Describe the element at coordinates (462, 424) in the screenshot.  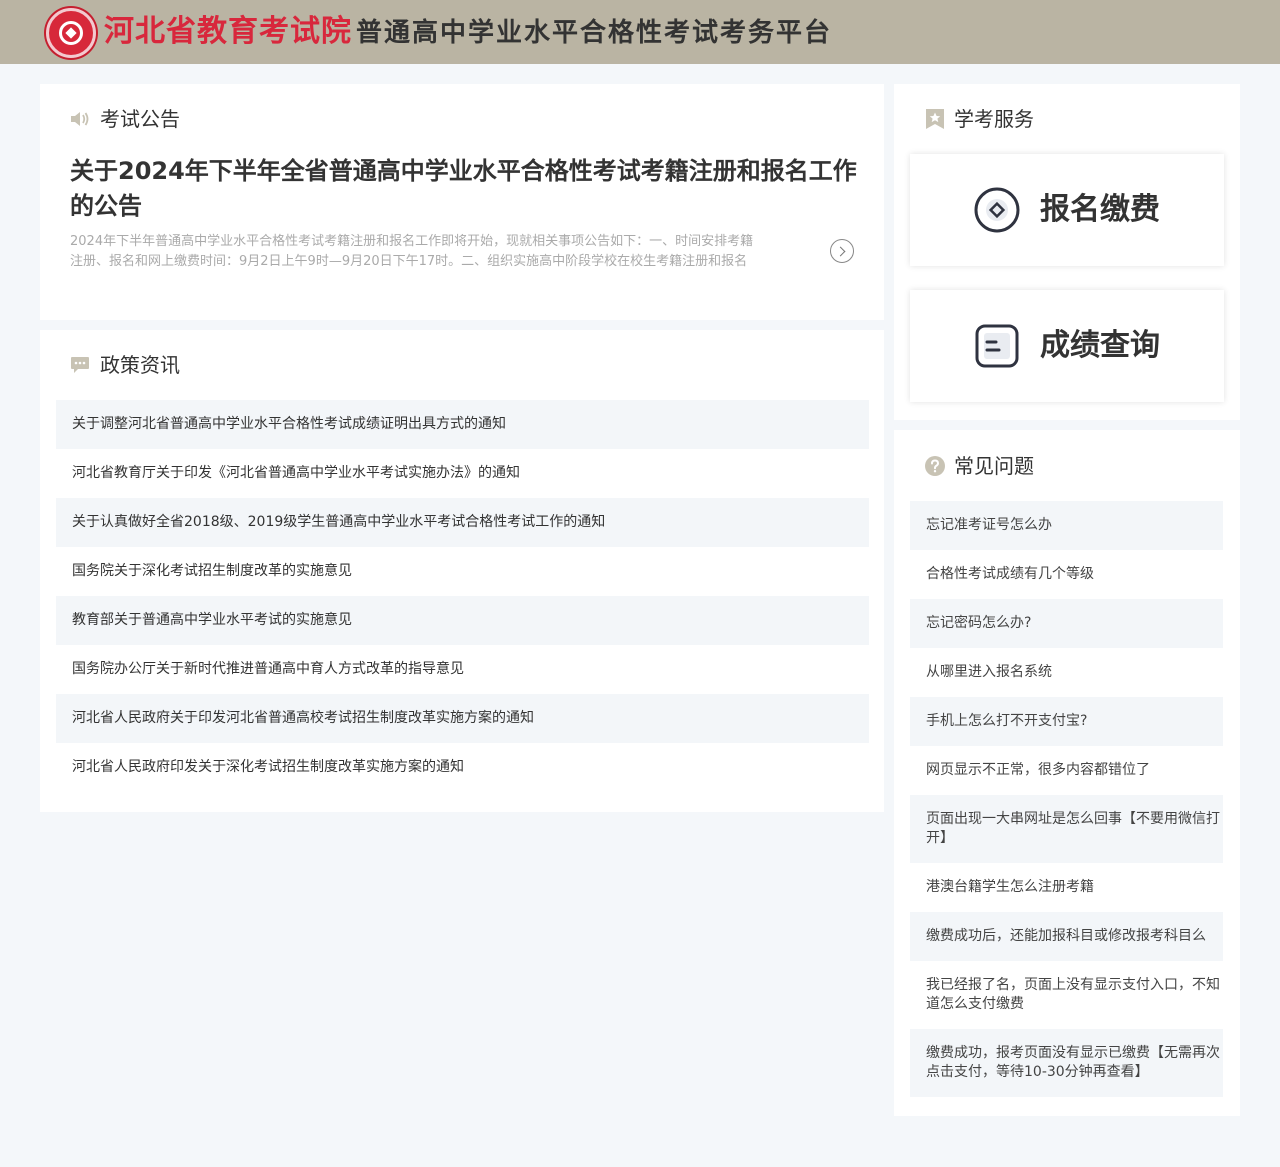
I see `policy-item: 关于调整河北省普通高中学业水平合格性考试成绩证明出具方式的通知` at that location.